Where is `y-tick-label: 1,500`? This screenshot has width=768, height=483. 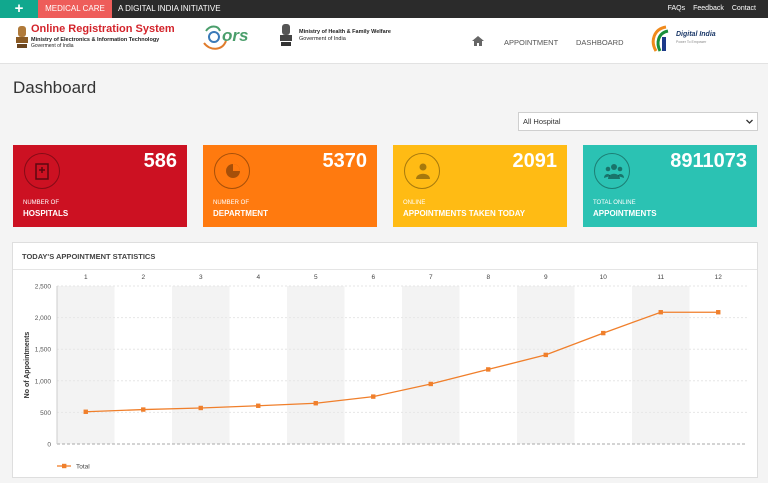 y-tick-label: 1,500 is located at coordinates (43, 350).